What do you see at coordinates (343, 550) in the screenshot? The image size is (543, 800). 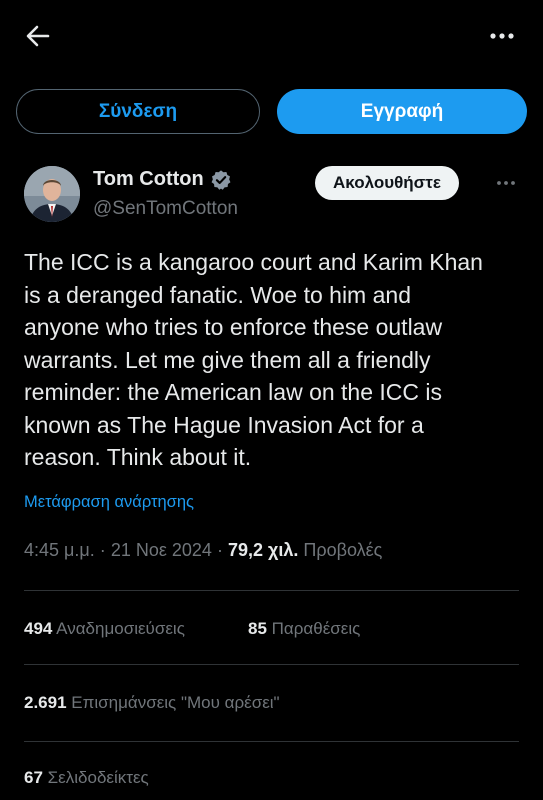 I see `views-label: Προβολές` at bounding box center [343, 550].